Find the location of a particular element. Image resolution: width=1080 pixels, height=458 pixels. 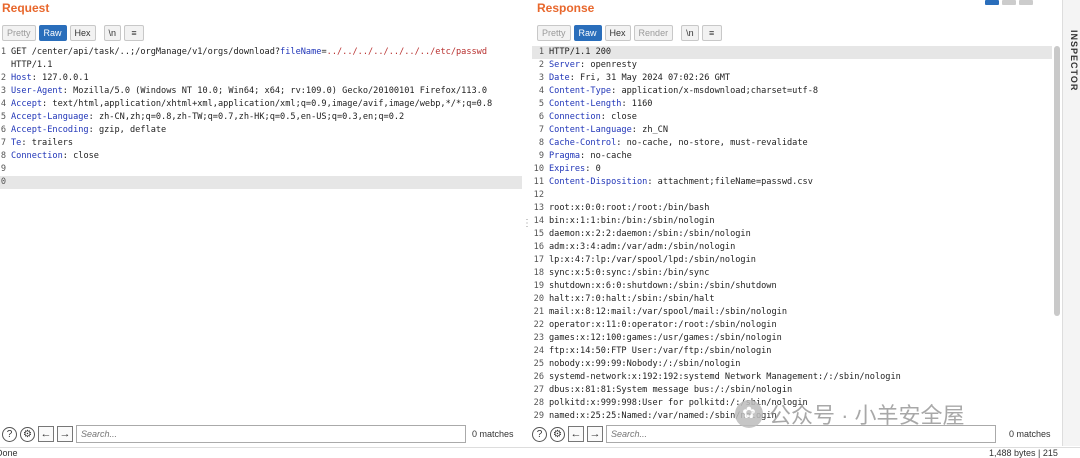

response-line: 12 is located at coordinates (792, 195).